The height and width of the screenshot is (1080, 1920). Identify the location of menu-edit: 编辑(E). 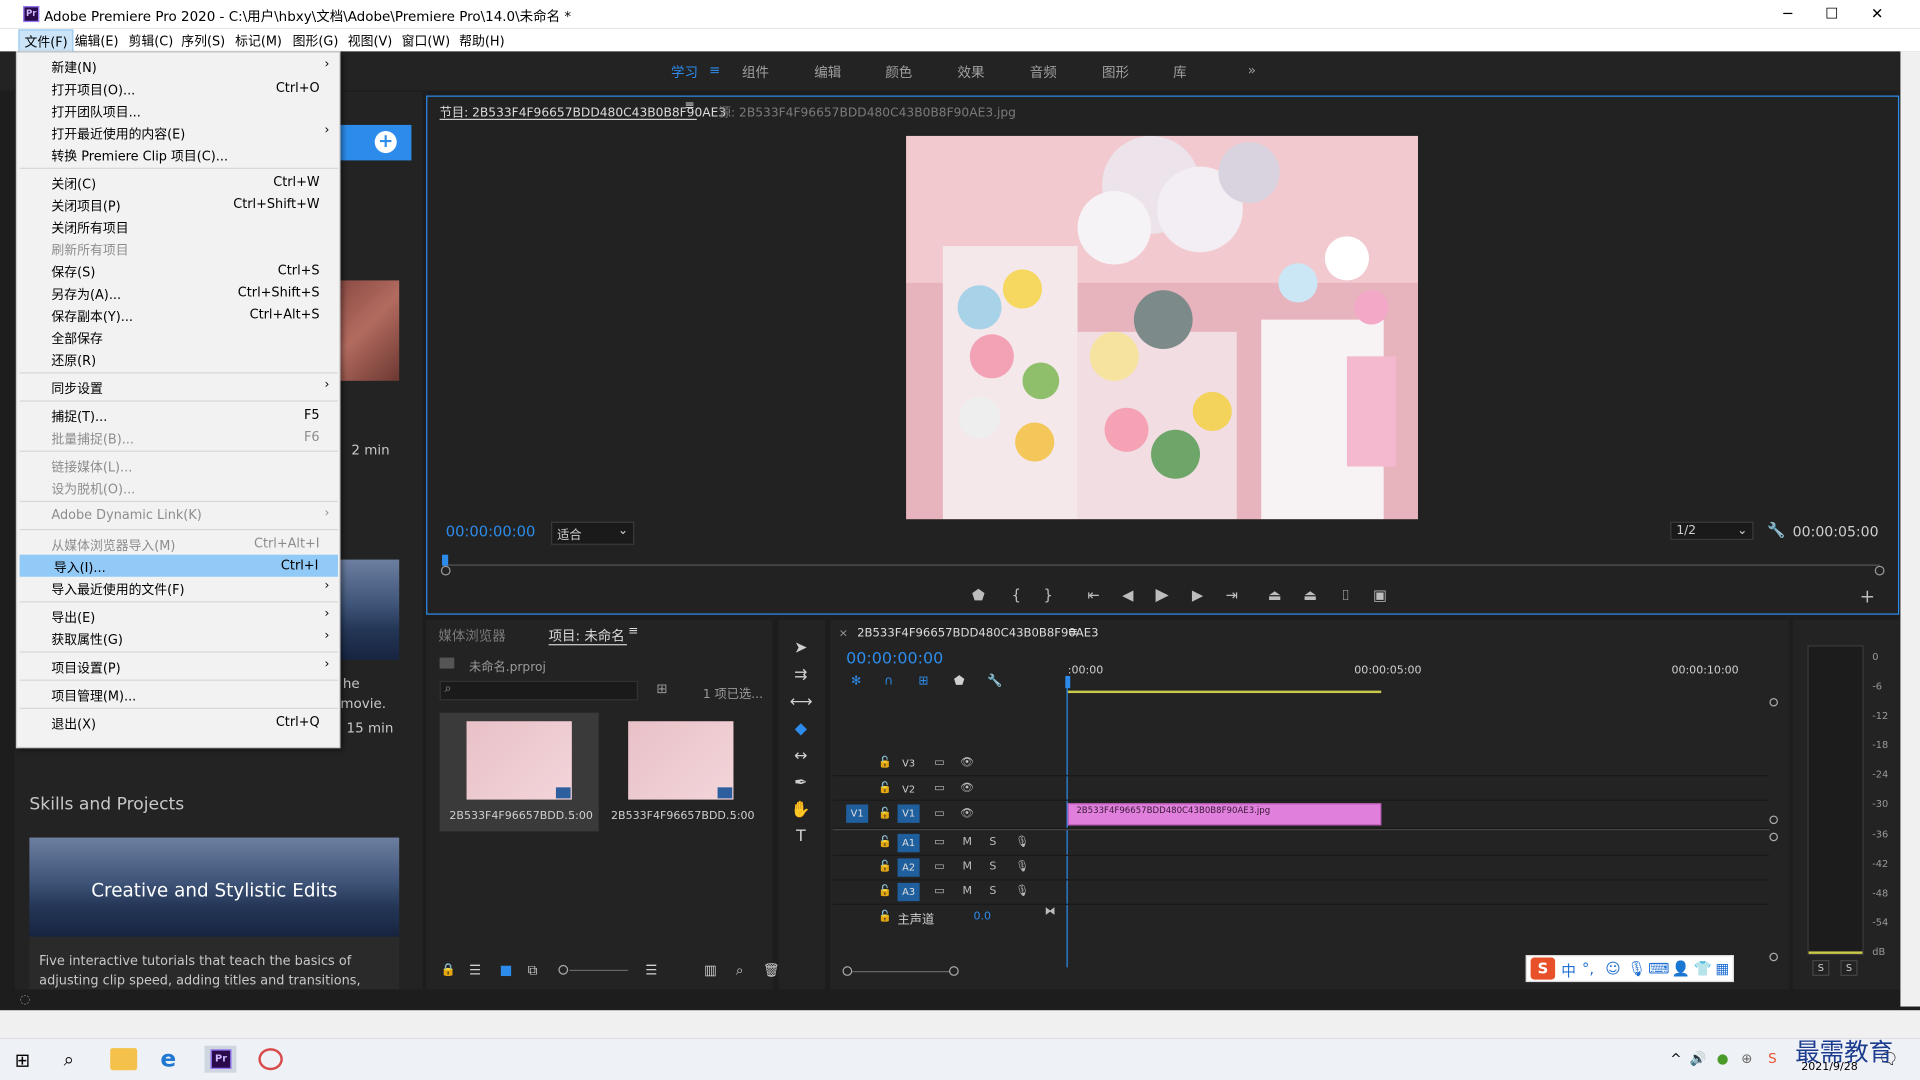
(97, 41).